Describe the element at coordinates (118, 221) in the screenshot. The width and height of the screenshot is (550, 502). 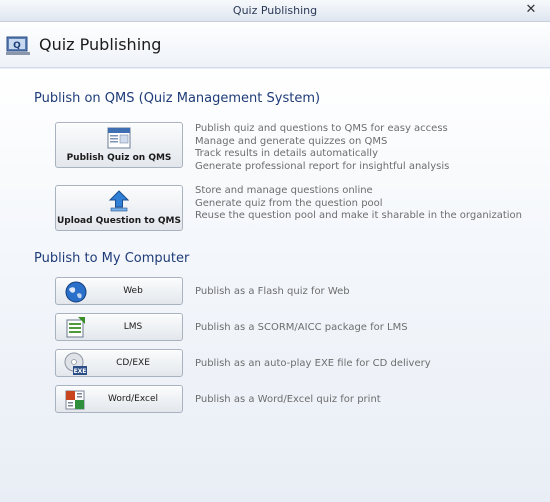
I see `upload-question-label: Upload Question to QMS` at that location.